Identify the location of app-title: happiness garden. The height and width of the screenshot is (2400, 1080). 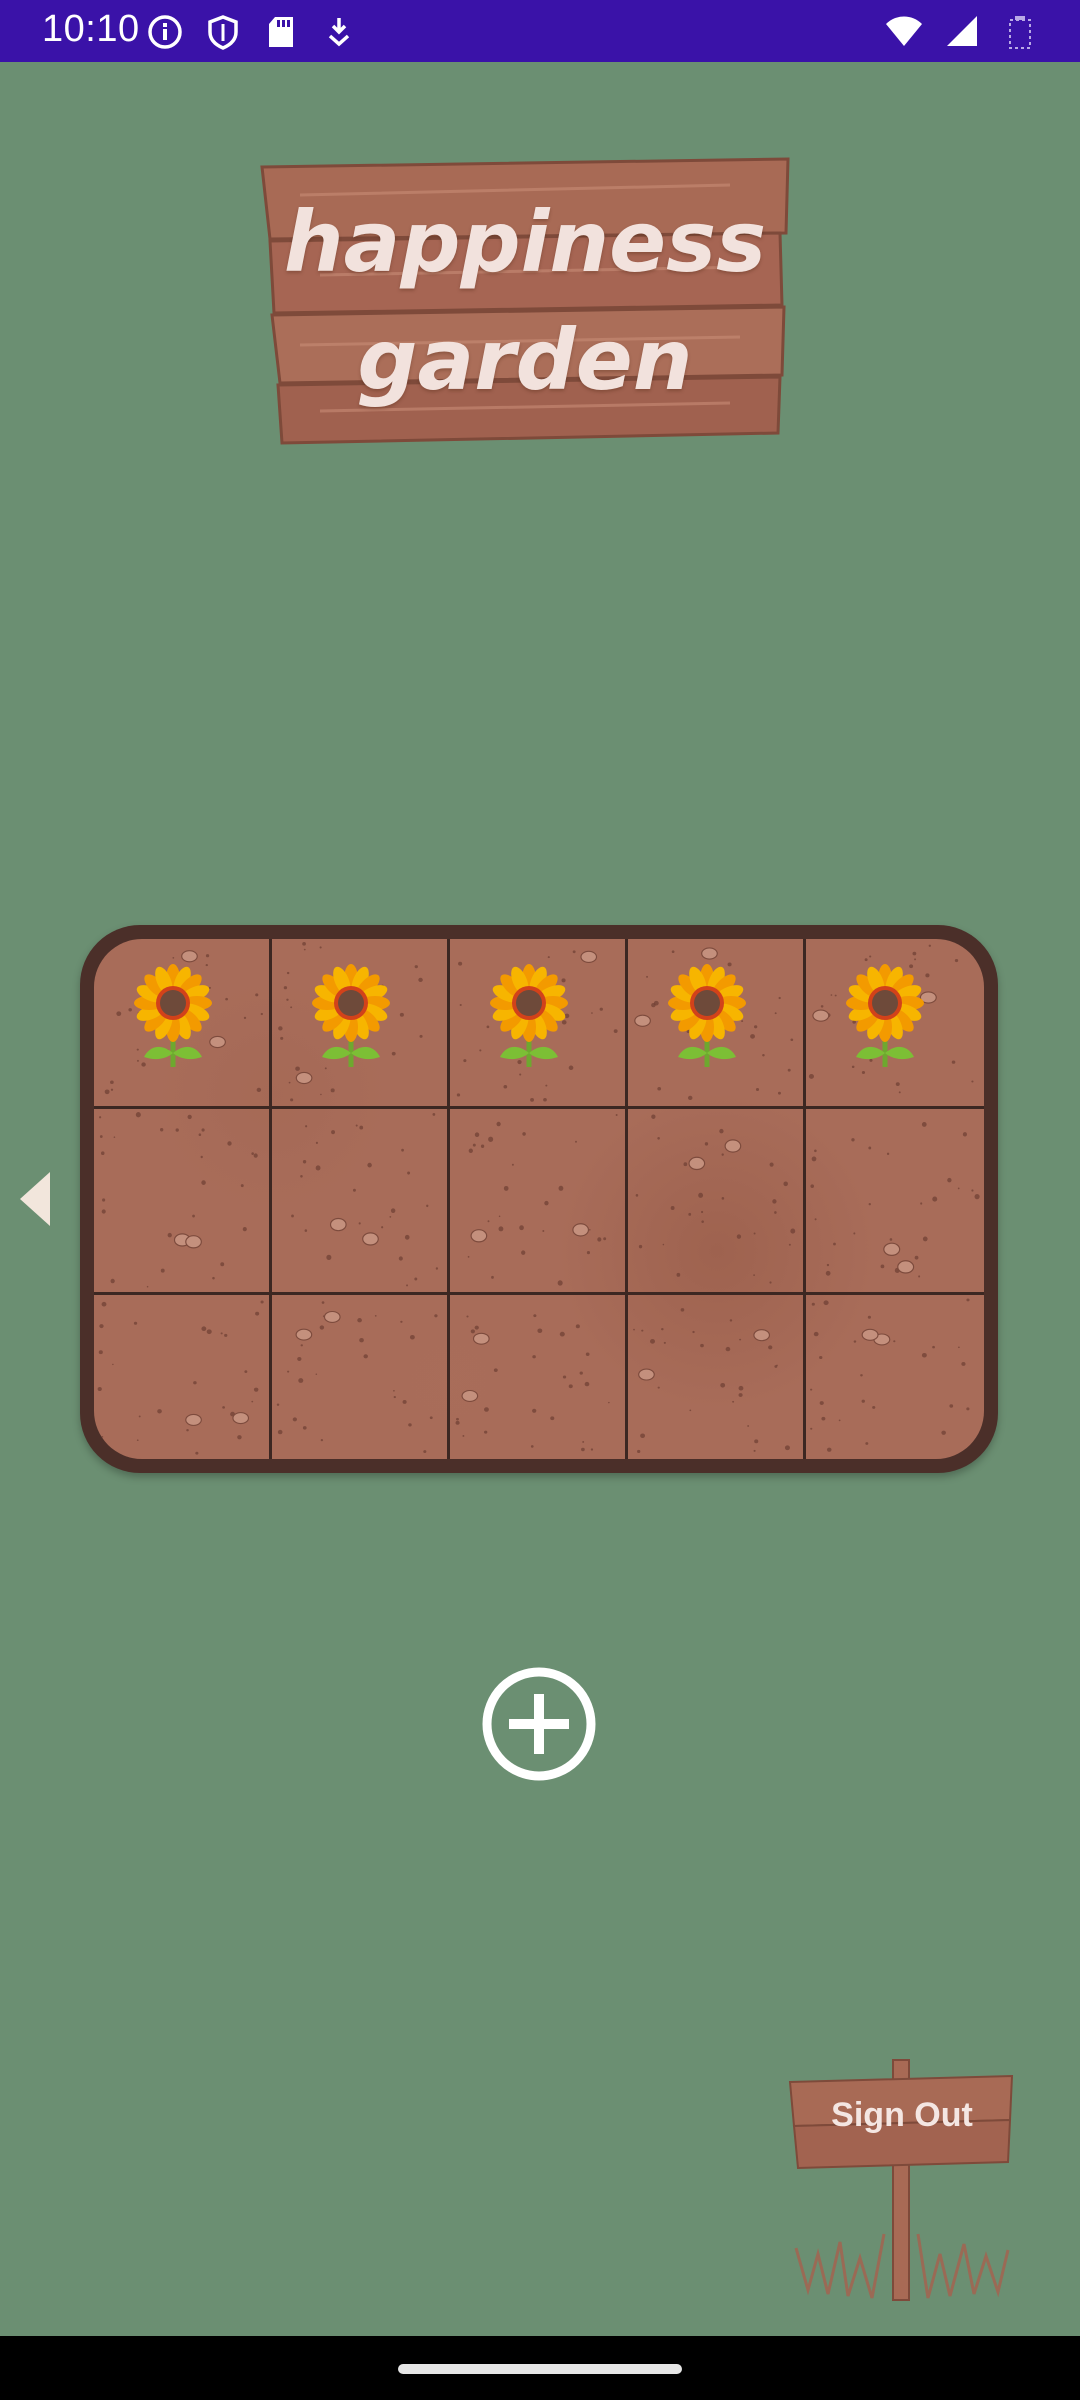
(525, 301).